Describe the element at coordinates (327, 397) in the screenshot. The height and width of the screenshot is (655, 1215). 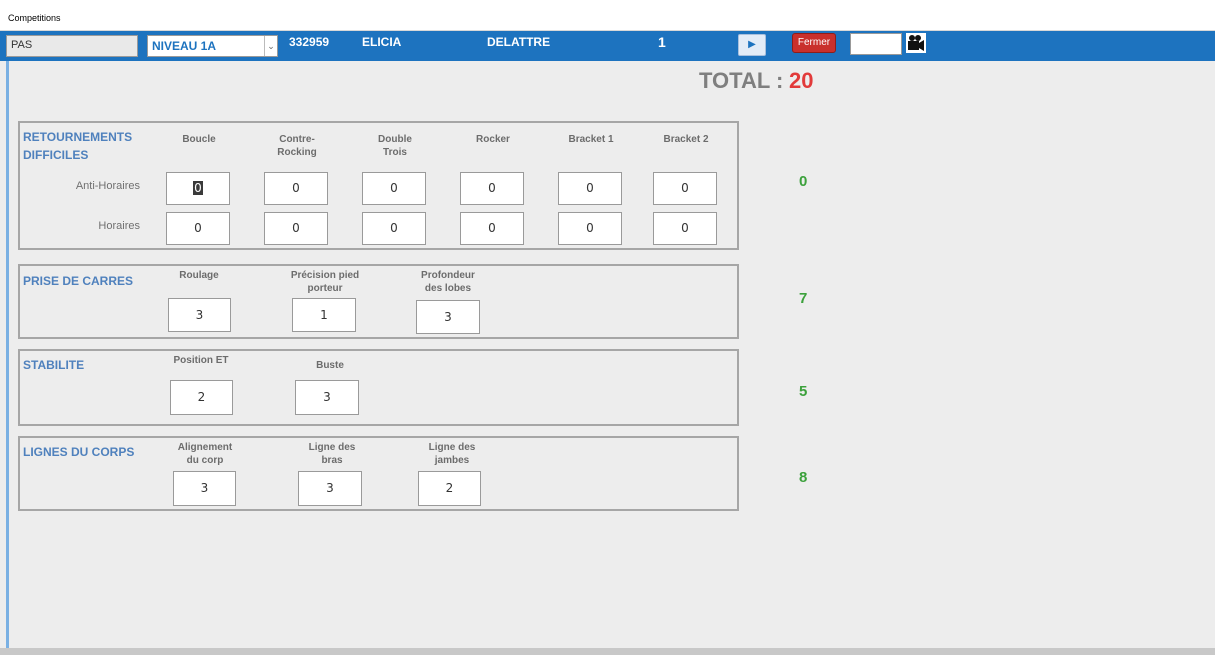
I see `buste-input: 3` at that location.